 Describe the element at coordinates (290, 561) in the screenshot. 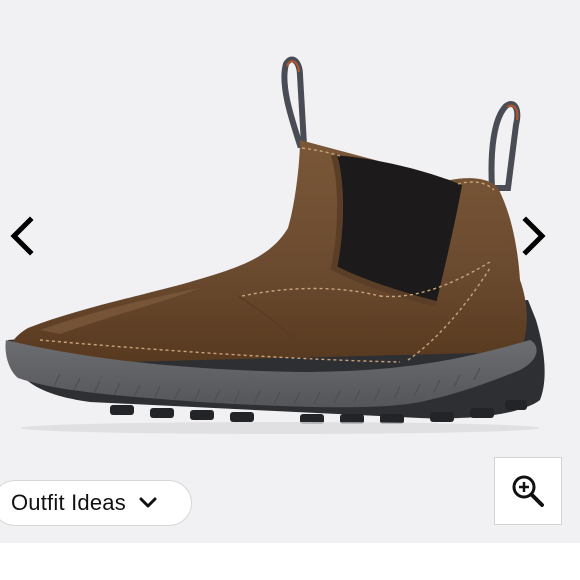

I see `page-footer-area` at that location.